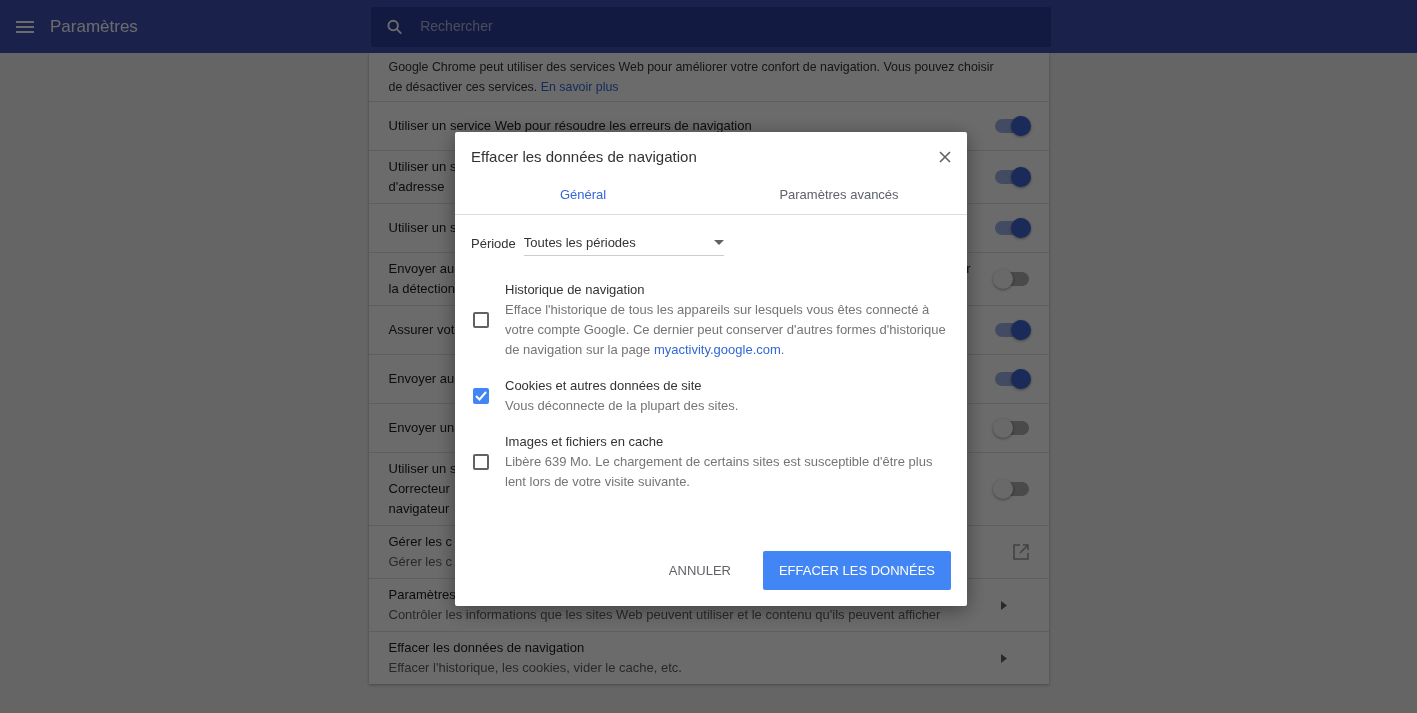  Describe the element at coordinates (94, 26) in the screenshot. I see `page-title: Paramètres` at that location.